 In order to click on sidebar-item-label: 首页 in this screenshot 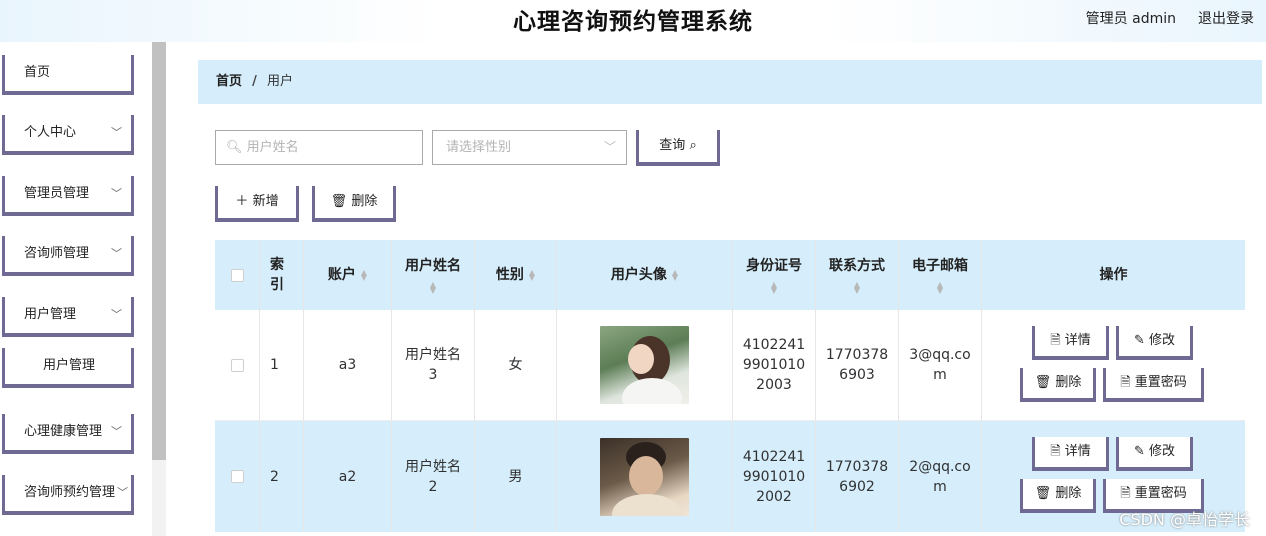, I will do `click(37, 72)`.